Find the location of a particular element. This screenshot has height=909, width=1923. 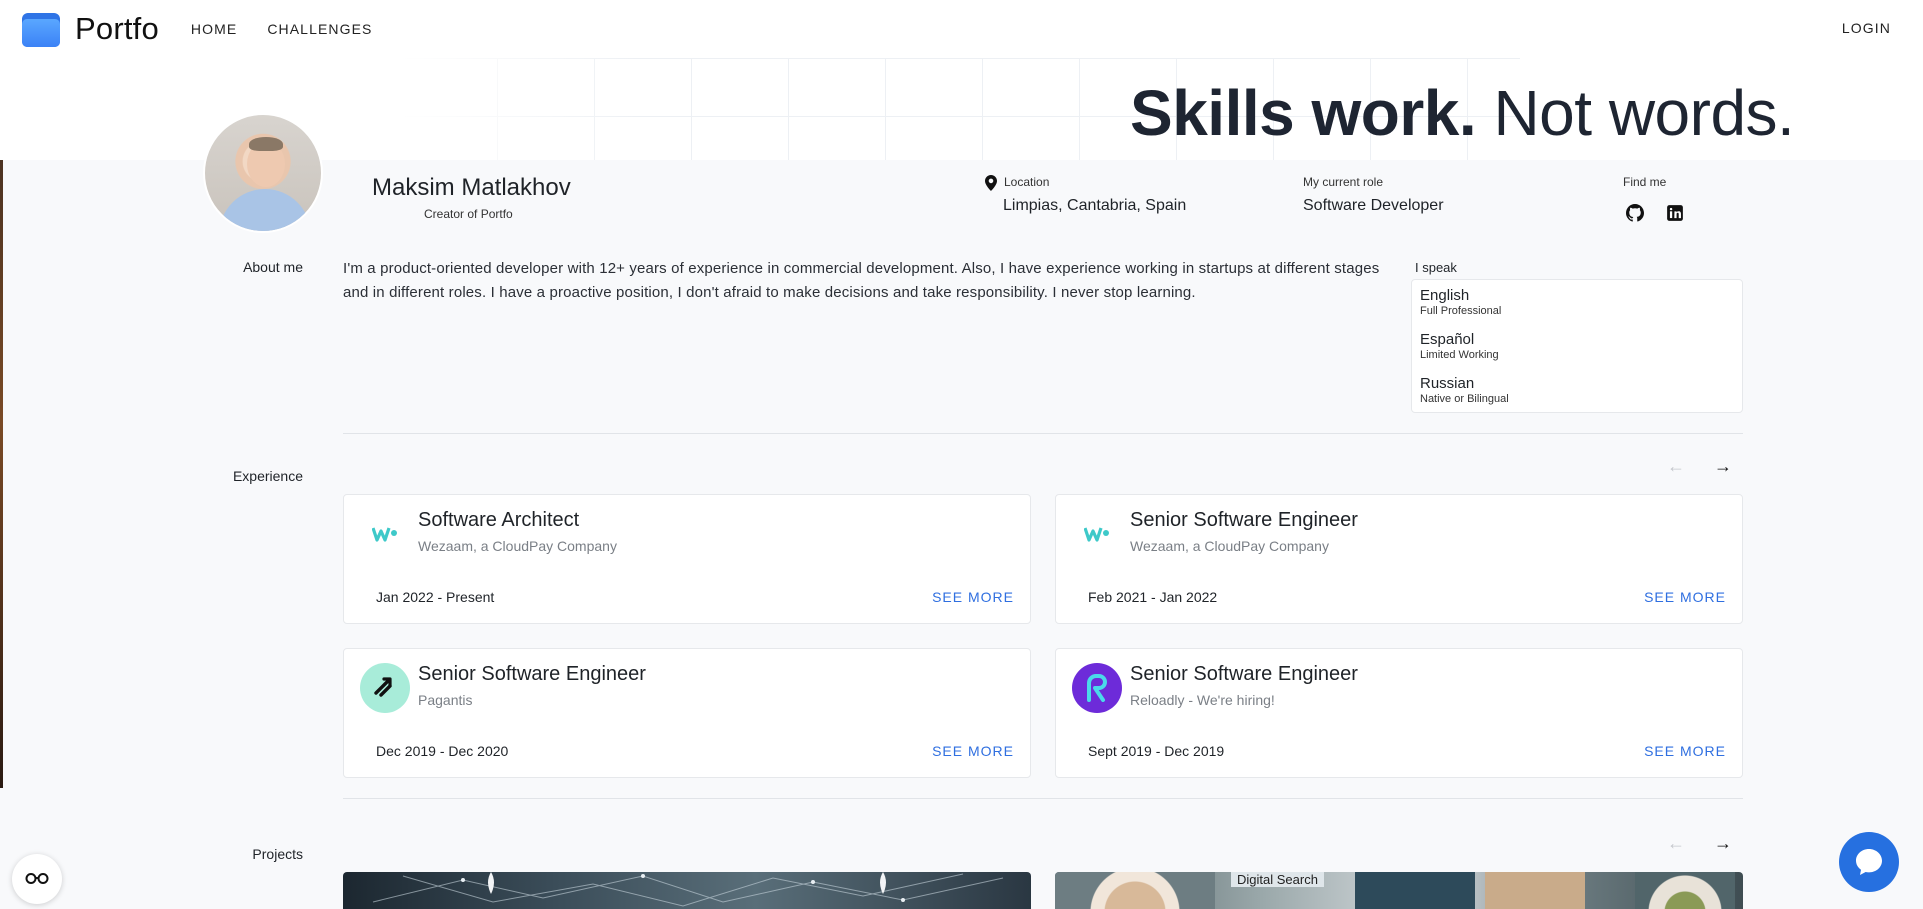

projects-prev-arrow-icon: ← is located at coordinates (1676, 843).